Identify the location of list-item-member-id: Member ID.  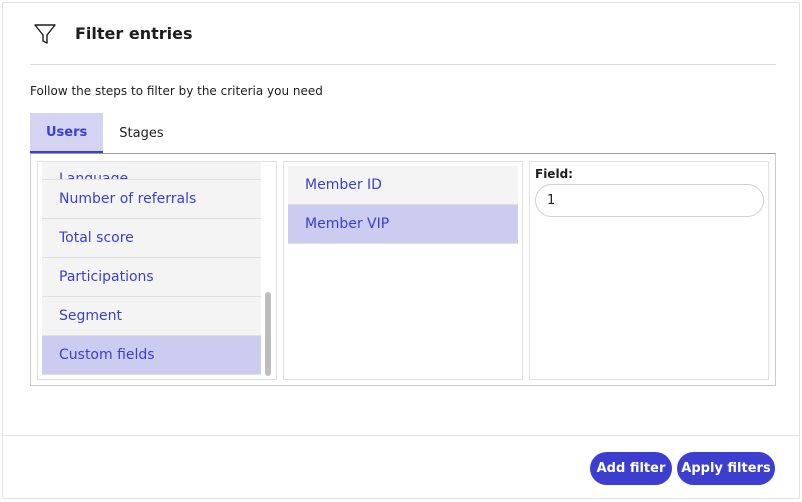
(403, 185).